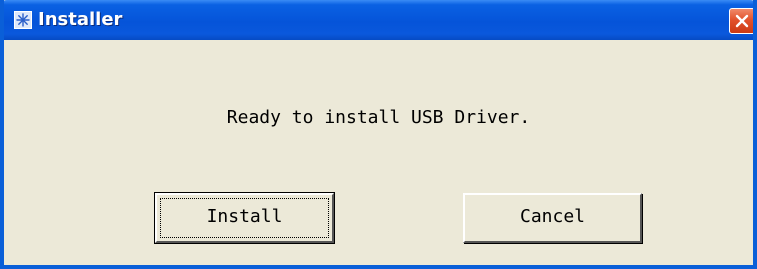 This screenshot has width=757, height=269. What do you see at coordinates (23, 20) in the screenshot?
I see `installer-icon` at bounding box center [23, 20].